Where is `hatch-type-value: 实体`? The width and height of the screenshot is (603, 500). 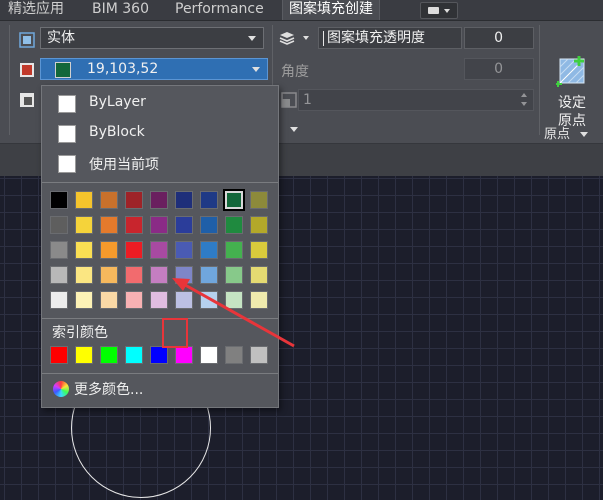 hatch-type-value: 实体 is located at coordinates (61, 38).